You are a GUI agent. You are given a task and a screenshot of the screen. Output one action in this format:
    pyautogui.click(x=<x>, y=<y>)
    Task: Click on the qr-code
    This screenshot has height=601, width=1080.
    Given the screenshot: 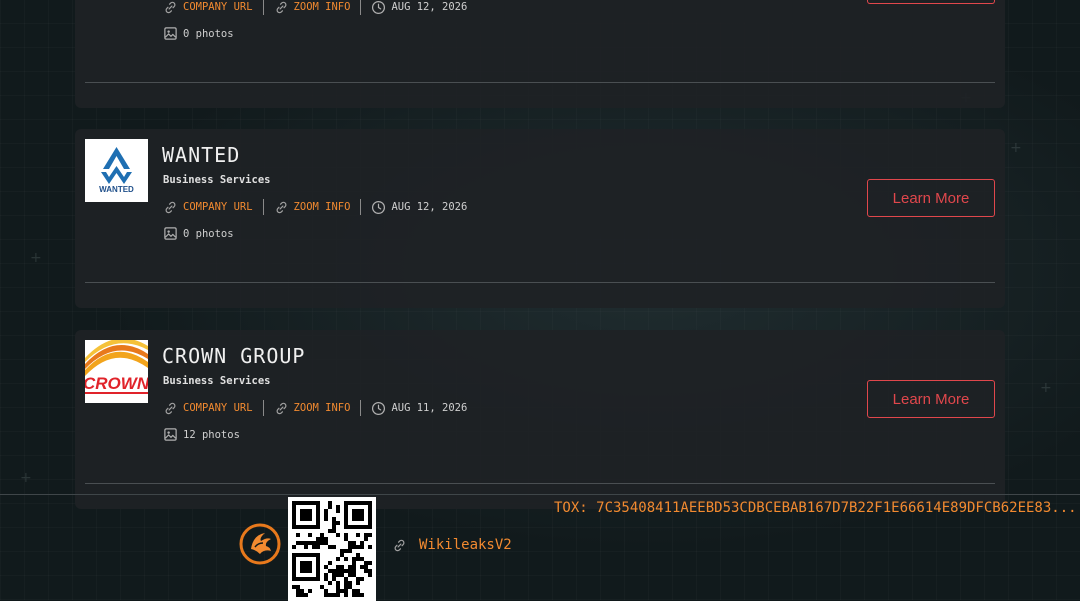 What is the action you would take?
    pyautogui.click(x=332, y=549)
    